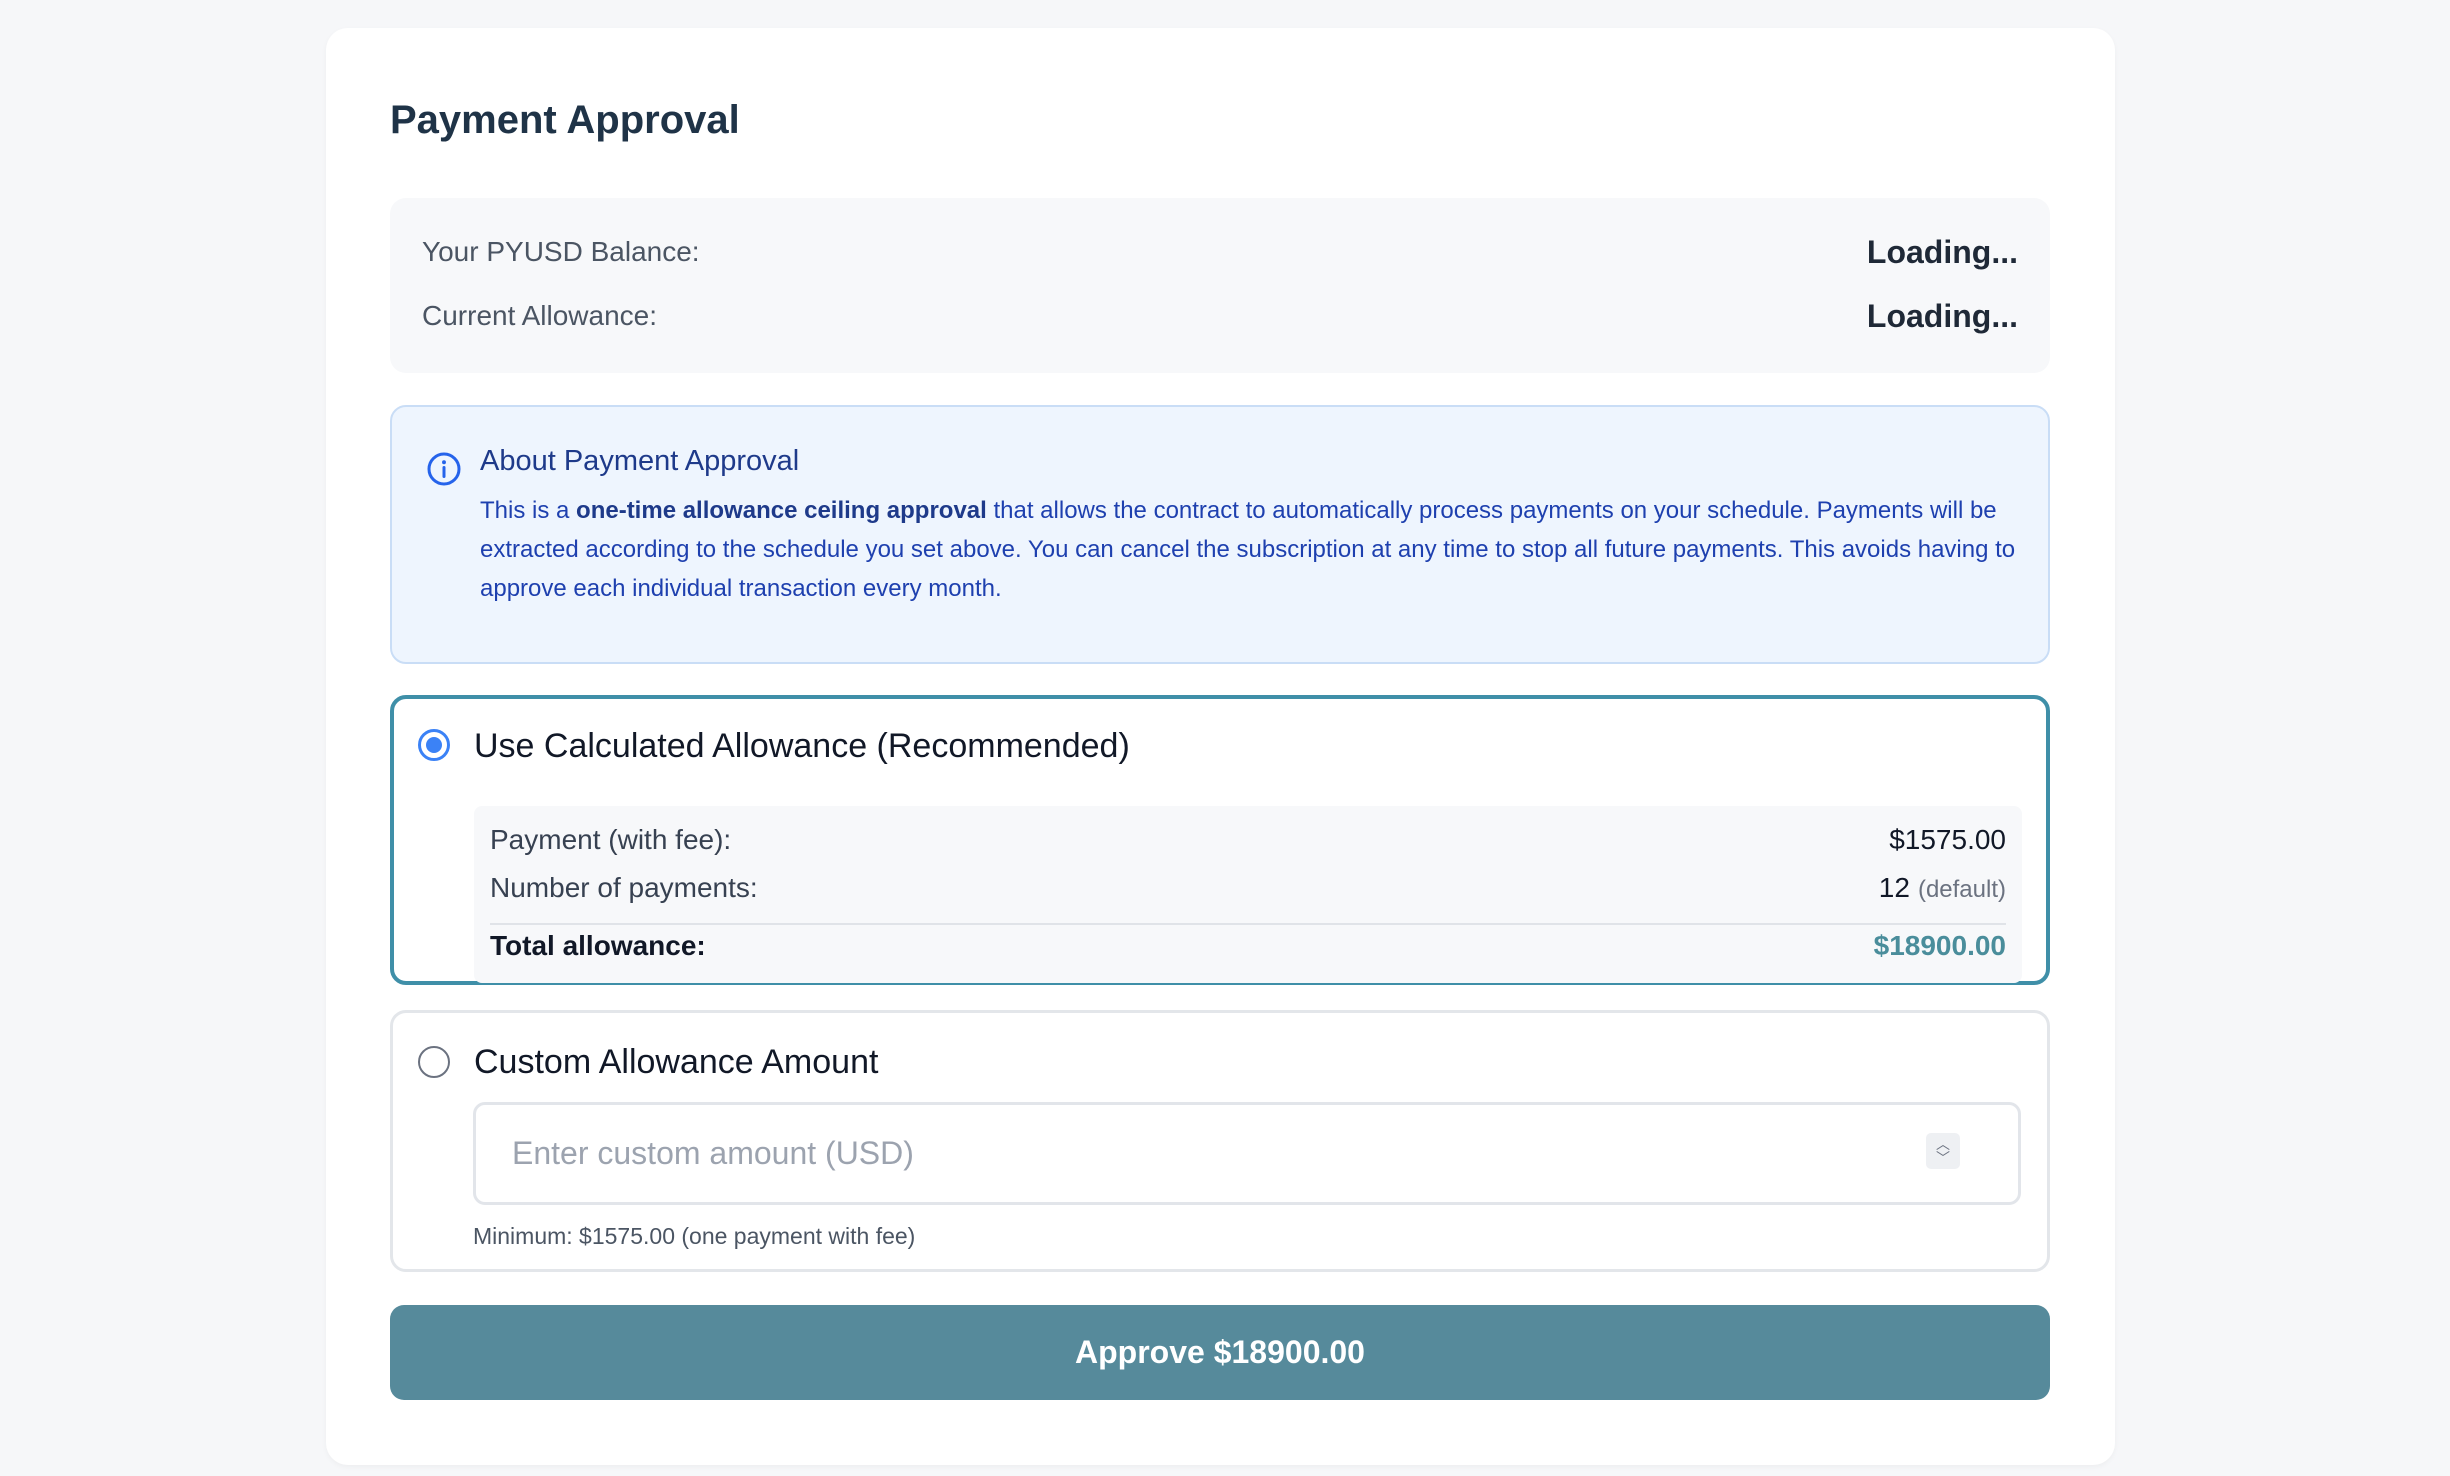 Image resolution: width=2450 pixels, height=1476 pixels. Describe the element at coordinates (1961, 889) in the screenshot. I see `default-note: (default)` at that location.